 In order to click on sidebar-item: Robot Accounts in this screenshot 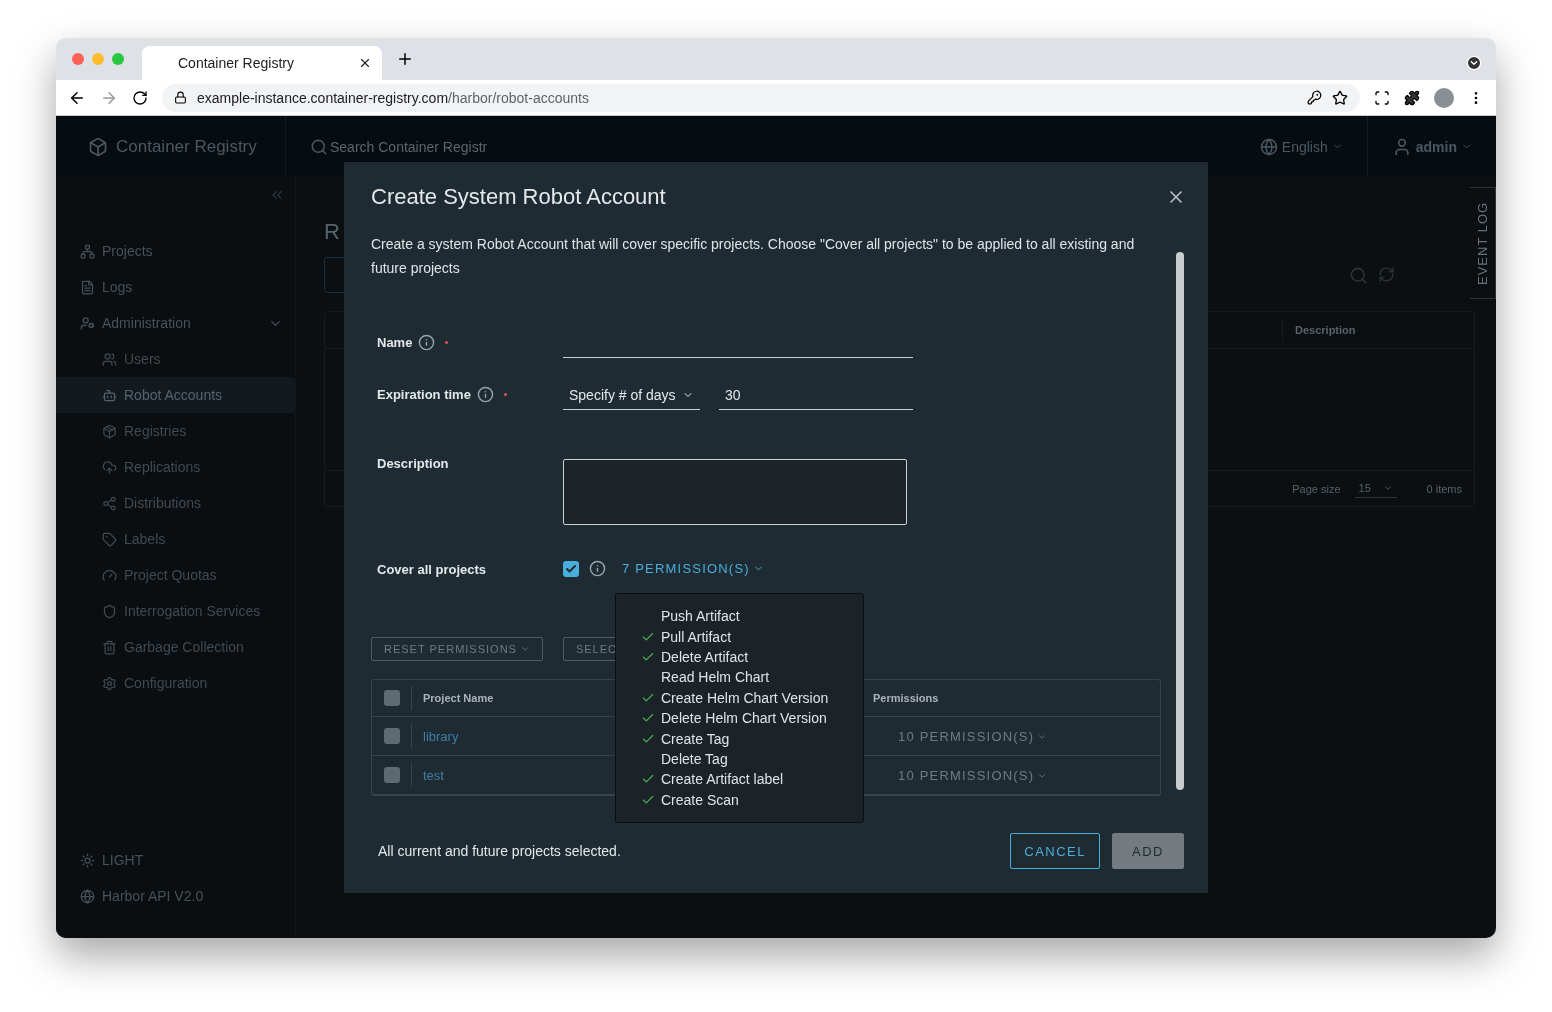, I will do `click(175, 395)`.